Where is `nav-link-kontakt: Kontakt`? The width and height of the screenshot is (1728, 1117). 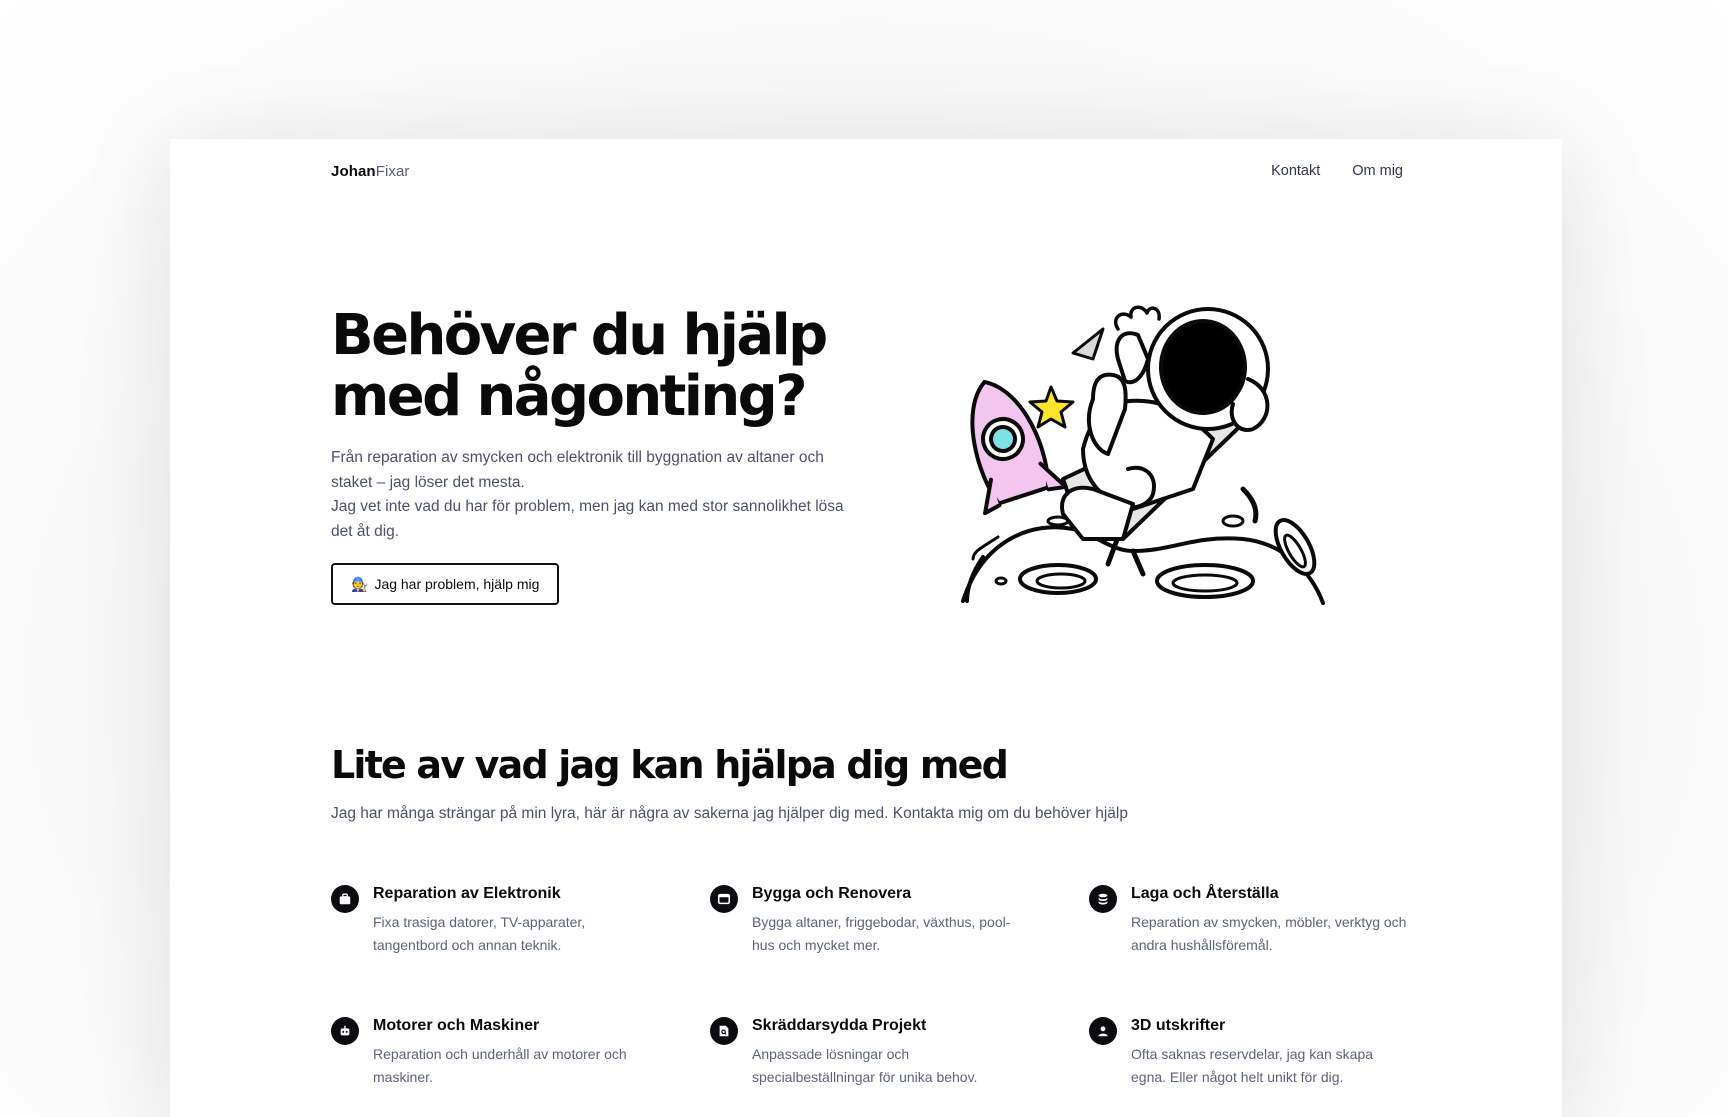
nav-link-kontakt: Kontakt is located at coordinates (1295, 171).